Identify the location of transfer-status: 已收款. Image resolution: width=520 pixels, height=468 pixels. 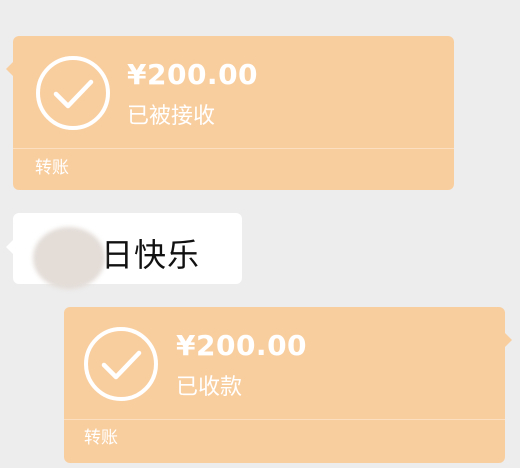
(209, 387).